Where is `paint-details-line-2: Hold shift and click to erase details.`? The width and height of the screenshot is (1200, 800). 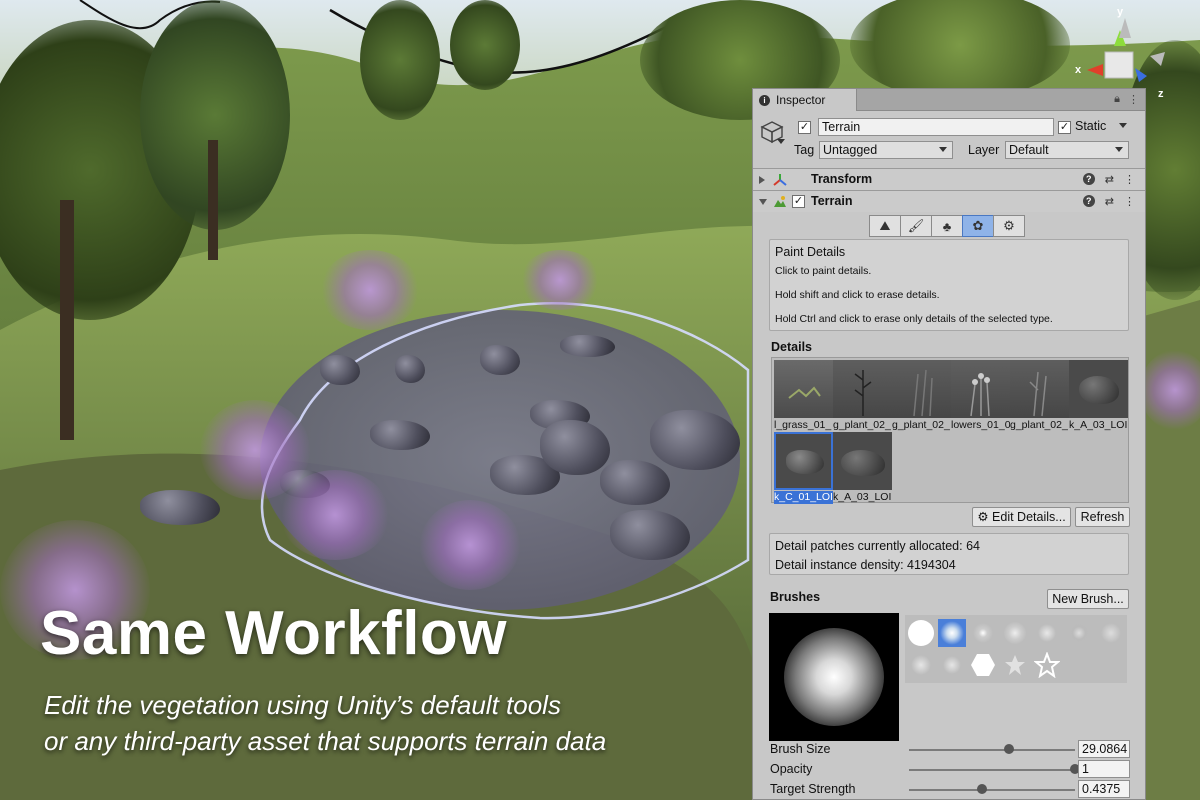 paint-details-line-2: Hold shift and click to erase details. is located at coordinates (857, 295).